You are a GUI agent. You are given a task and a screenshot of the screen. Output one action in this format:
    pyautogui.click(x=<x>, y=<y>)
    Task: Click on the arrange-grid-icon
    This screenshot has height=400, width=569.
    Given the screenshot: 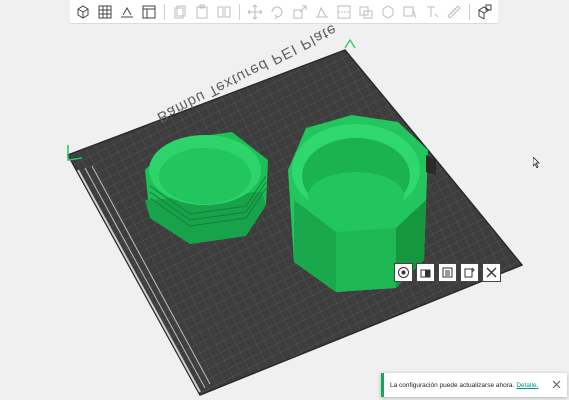 What is the action you would take?
    pyautogui.click(x=105, y=11)
    